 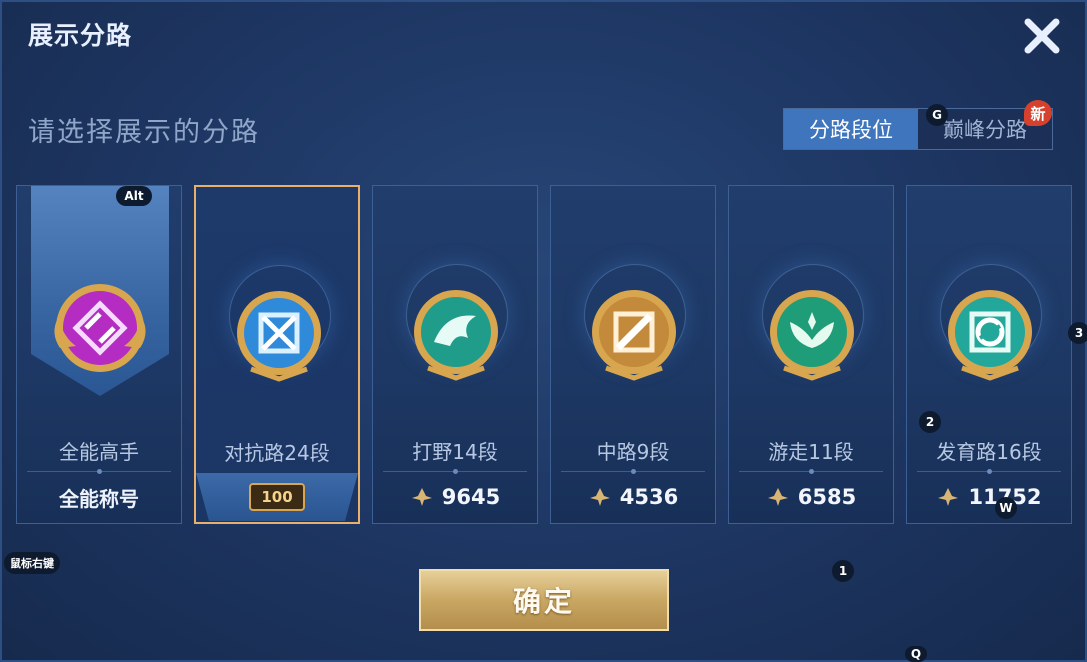 What do you see at coordinates (456, 335) in the screenshot?
I see `jungle-emblem-icon` at bounding box center [456, 335].